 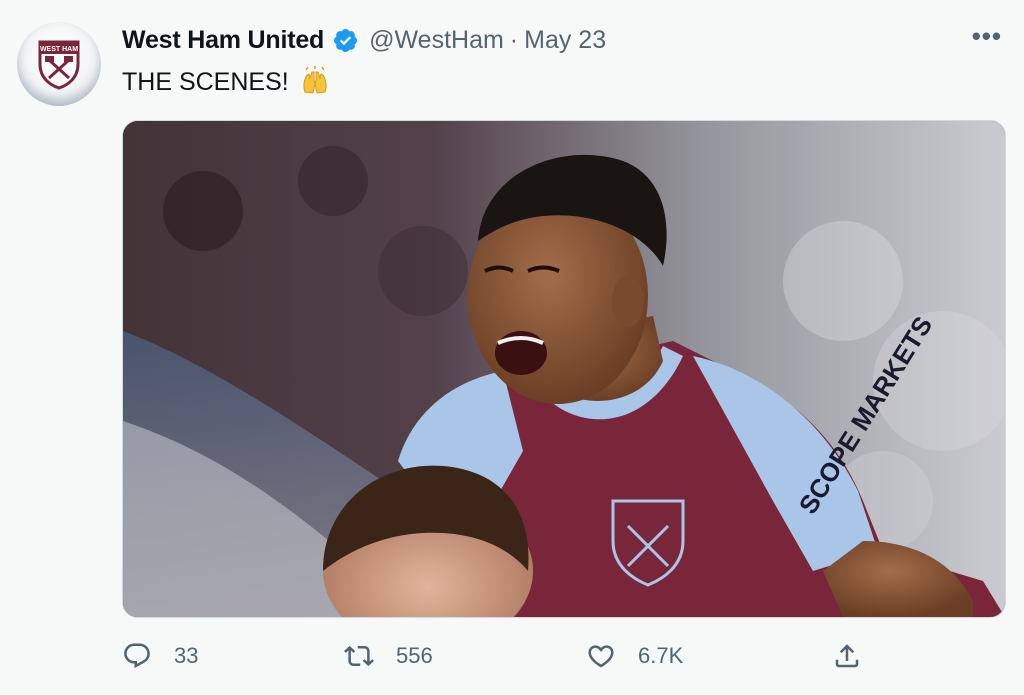 I want to click on svg-text: WEST HAM, so click(x=59, y=49).